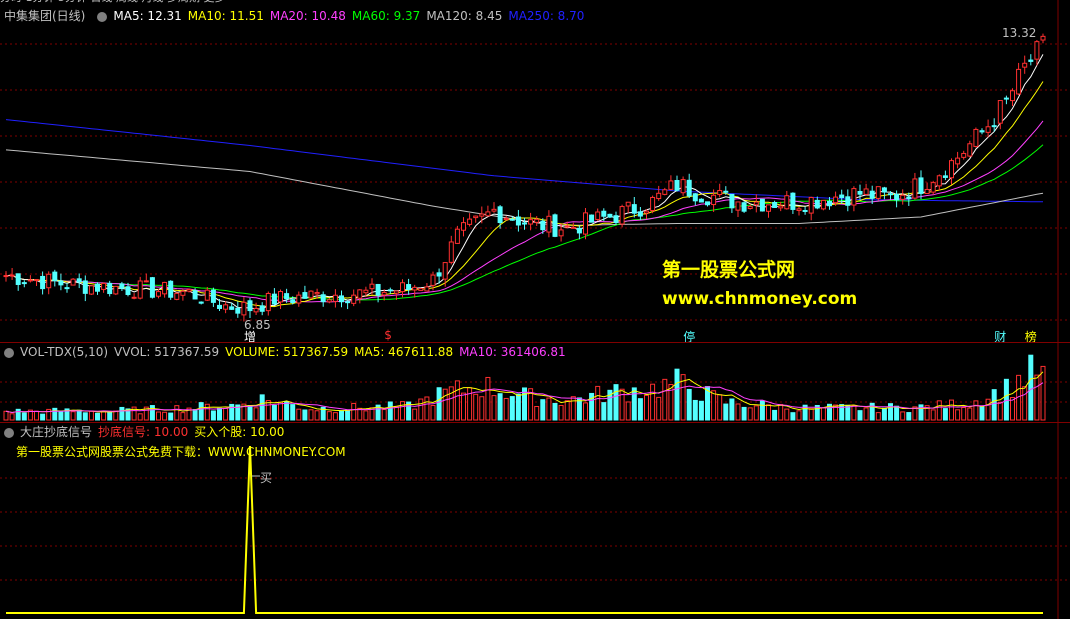 The height and width of the screenshot is (619, 1070). What do you see at coordinates (1019, 33) in the screenshot?
I see `high-price-label: 13.32` at bounding box center [1019, 33].